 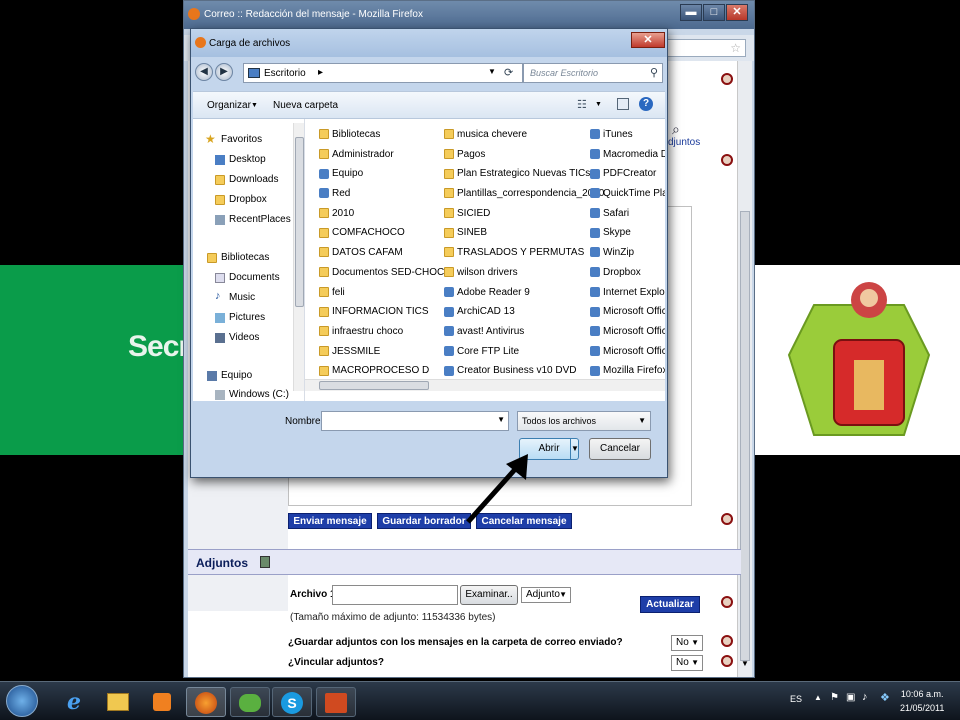 I want to click on file-list-item: Bibliotecas, so click(x=379, y=139).